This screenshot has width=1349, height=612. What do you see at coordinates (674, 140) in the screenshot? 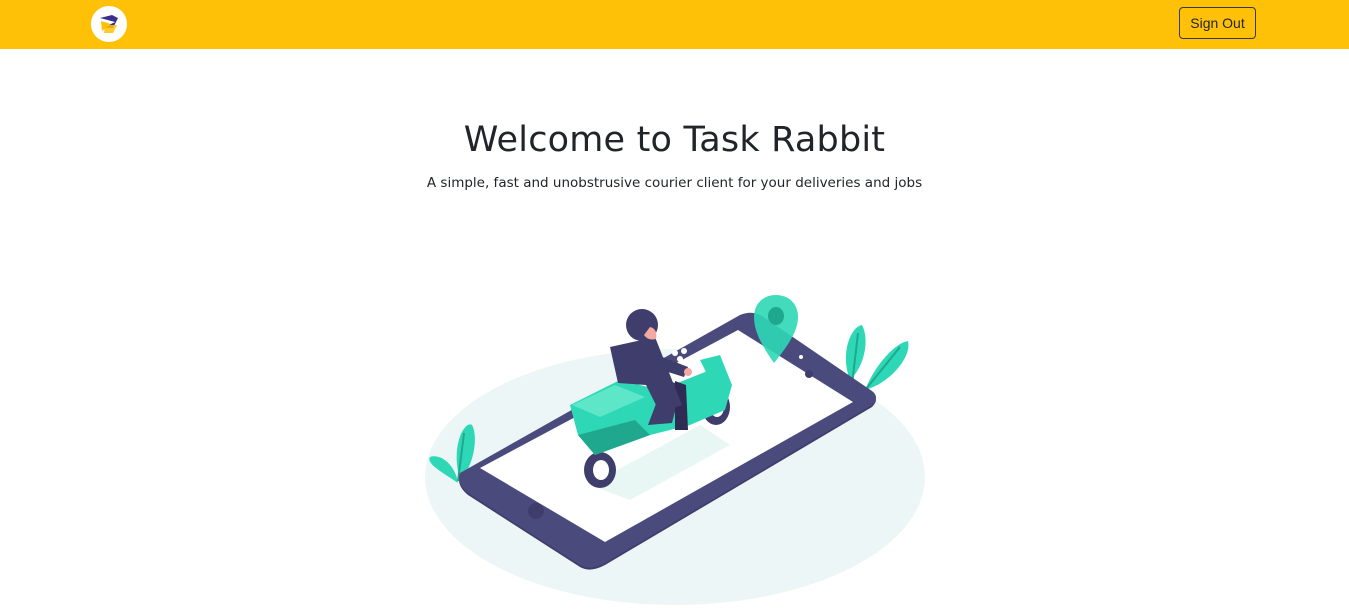
I see `page-title: Welcome to Task Rabbit` at bounding box center [674, 140].